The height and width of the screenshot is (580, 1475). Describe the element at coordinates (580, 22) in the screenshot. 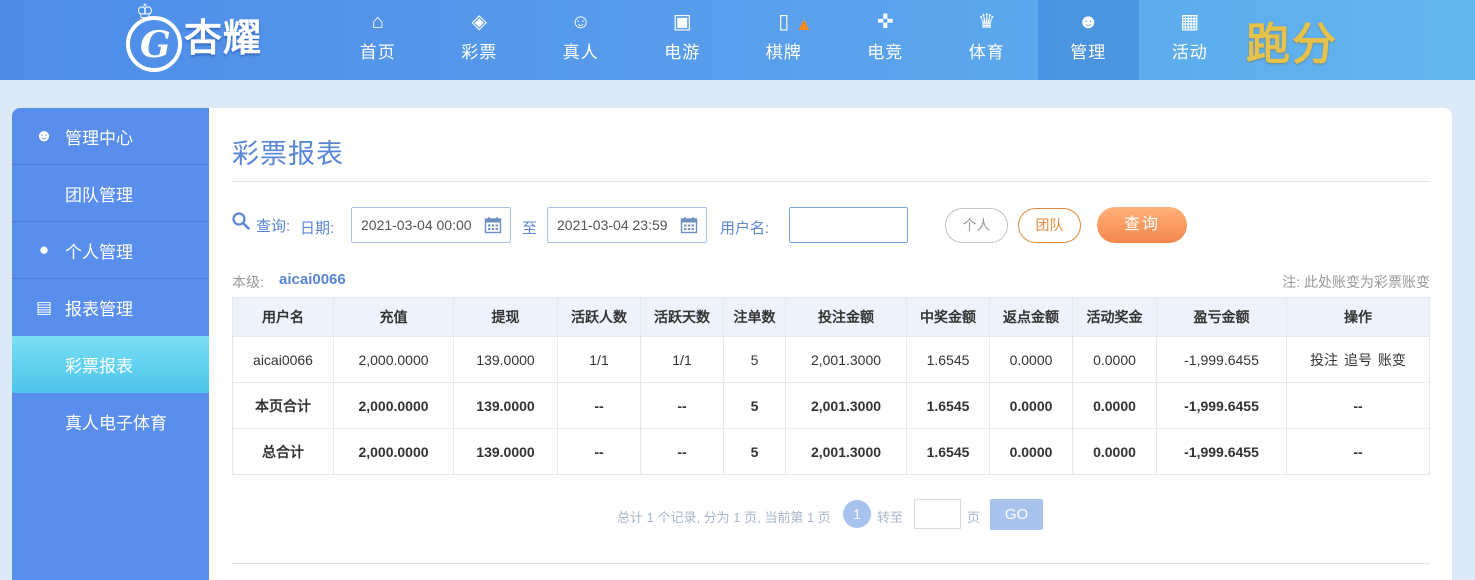

I see `live-dealer-icon: ☺` at that location.